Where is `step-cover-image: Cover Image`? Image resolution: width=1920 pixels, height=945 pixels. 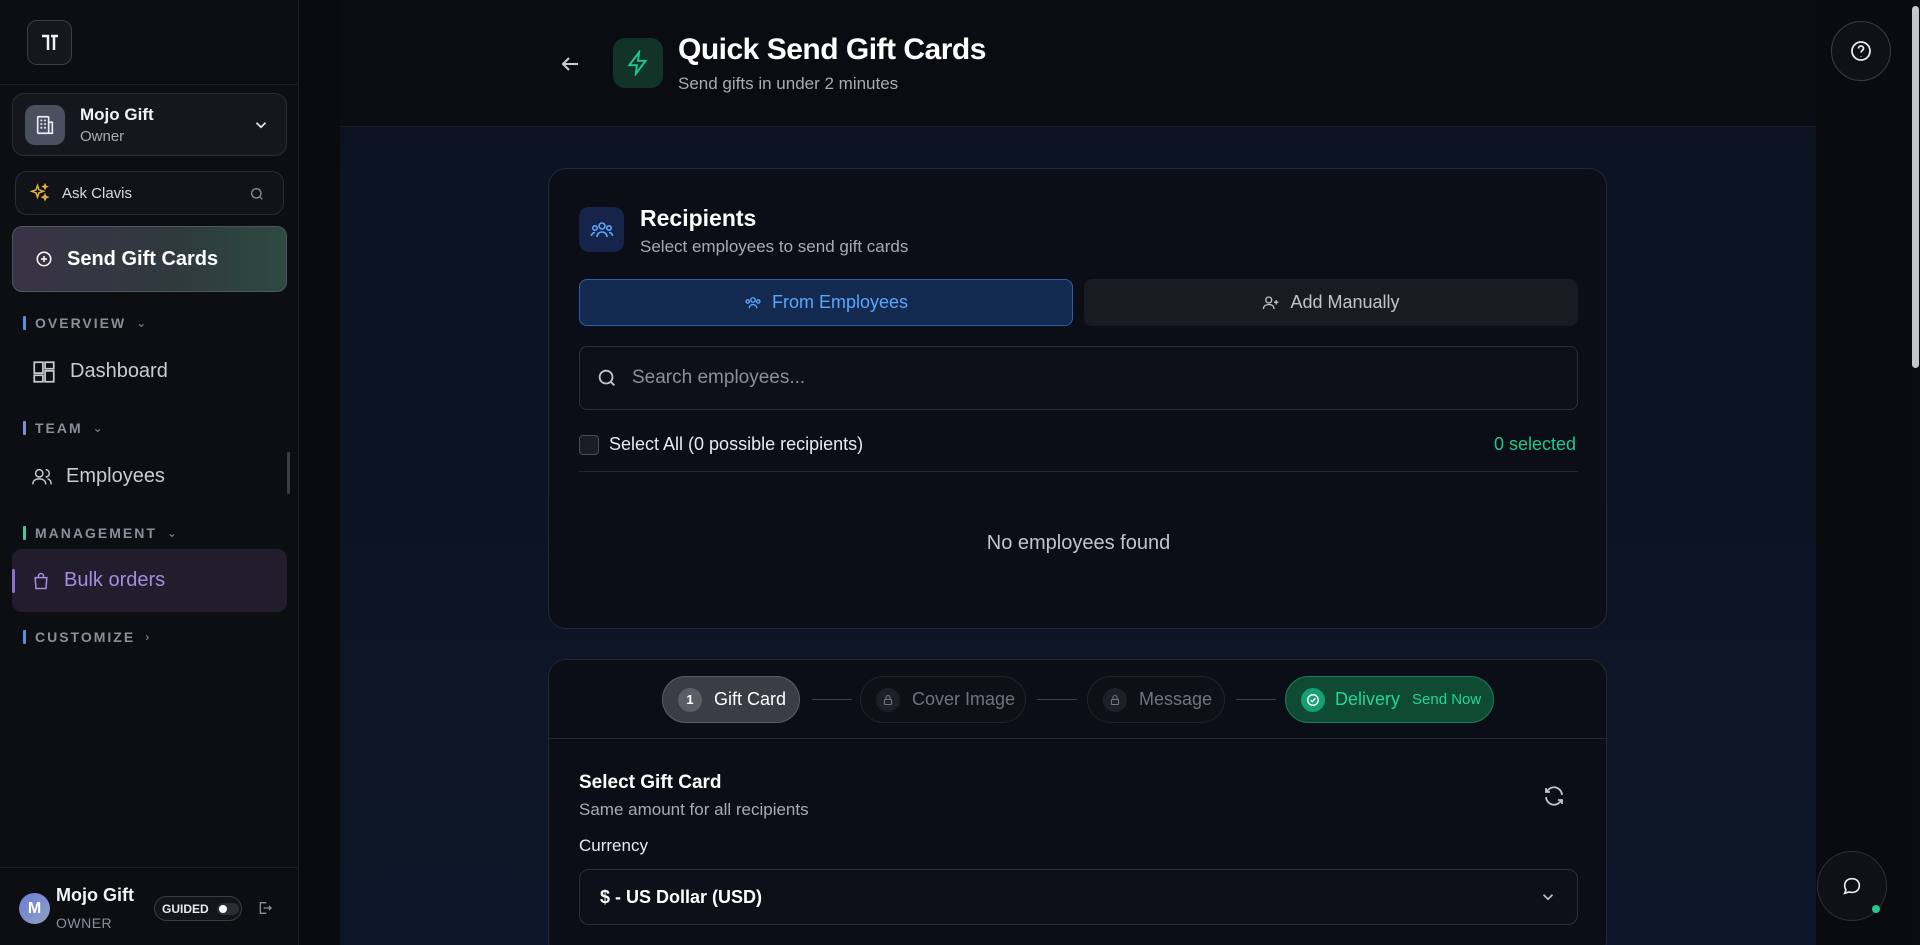
step-cover-image: Cover Image is located at coordinates (943, 699).